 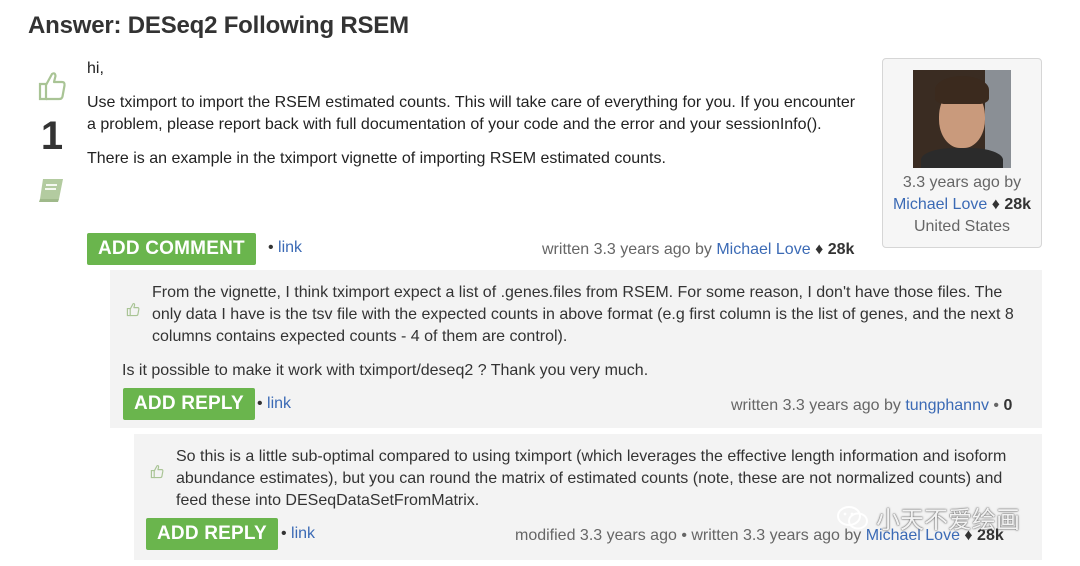 What do you see at coordinates (841, 249) in the screenshot?
I see `answer-author-rep: 28k` at bounding box center [841, 249].